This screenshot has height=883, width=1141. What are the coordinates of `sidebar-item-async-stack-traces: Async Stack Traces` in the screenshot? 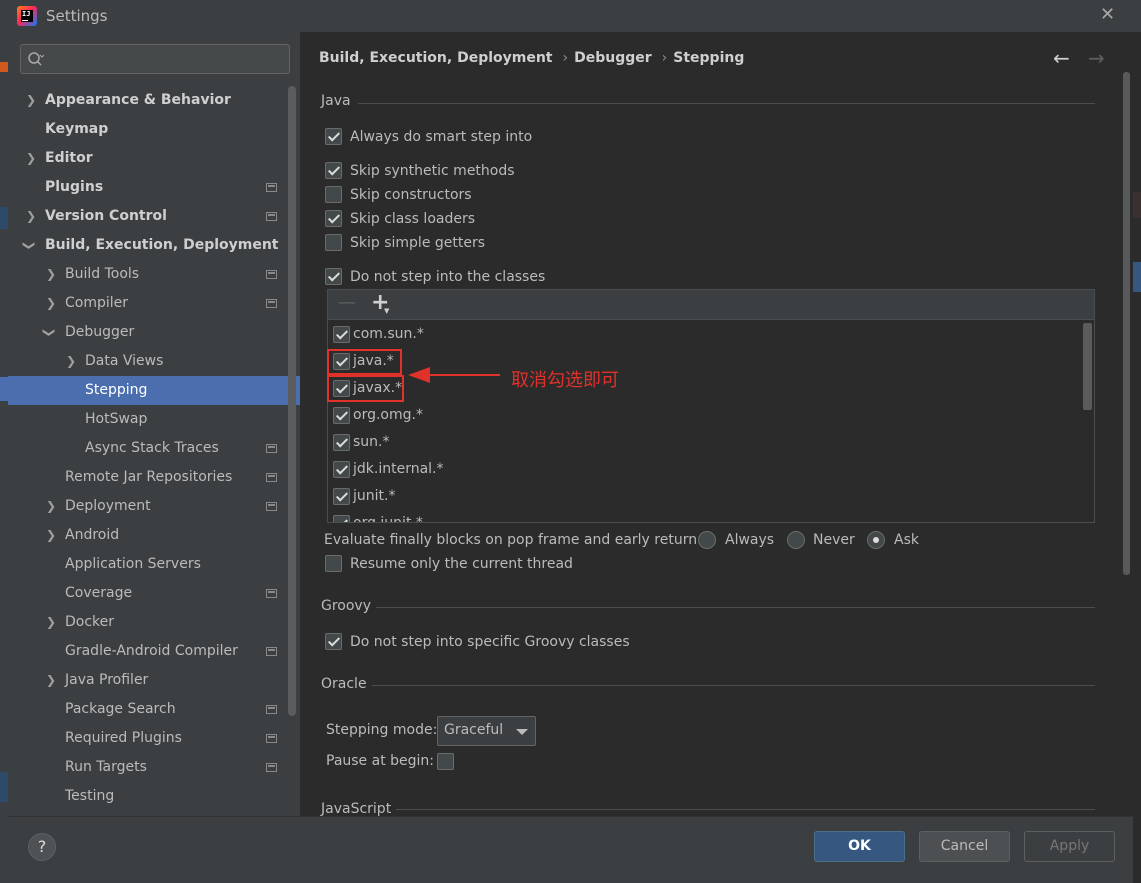 It's located at (154, 448).